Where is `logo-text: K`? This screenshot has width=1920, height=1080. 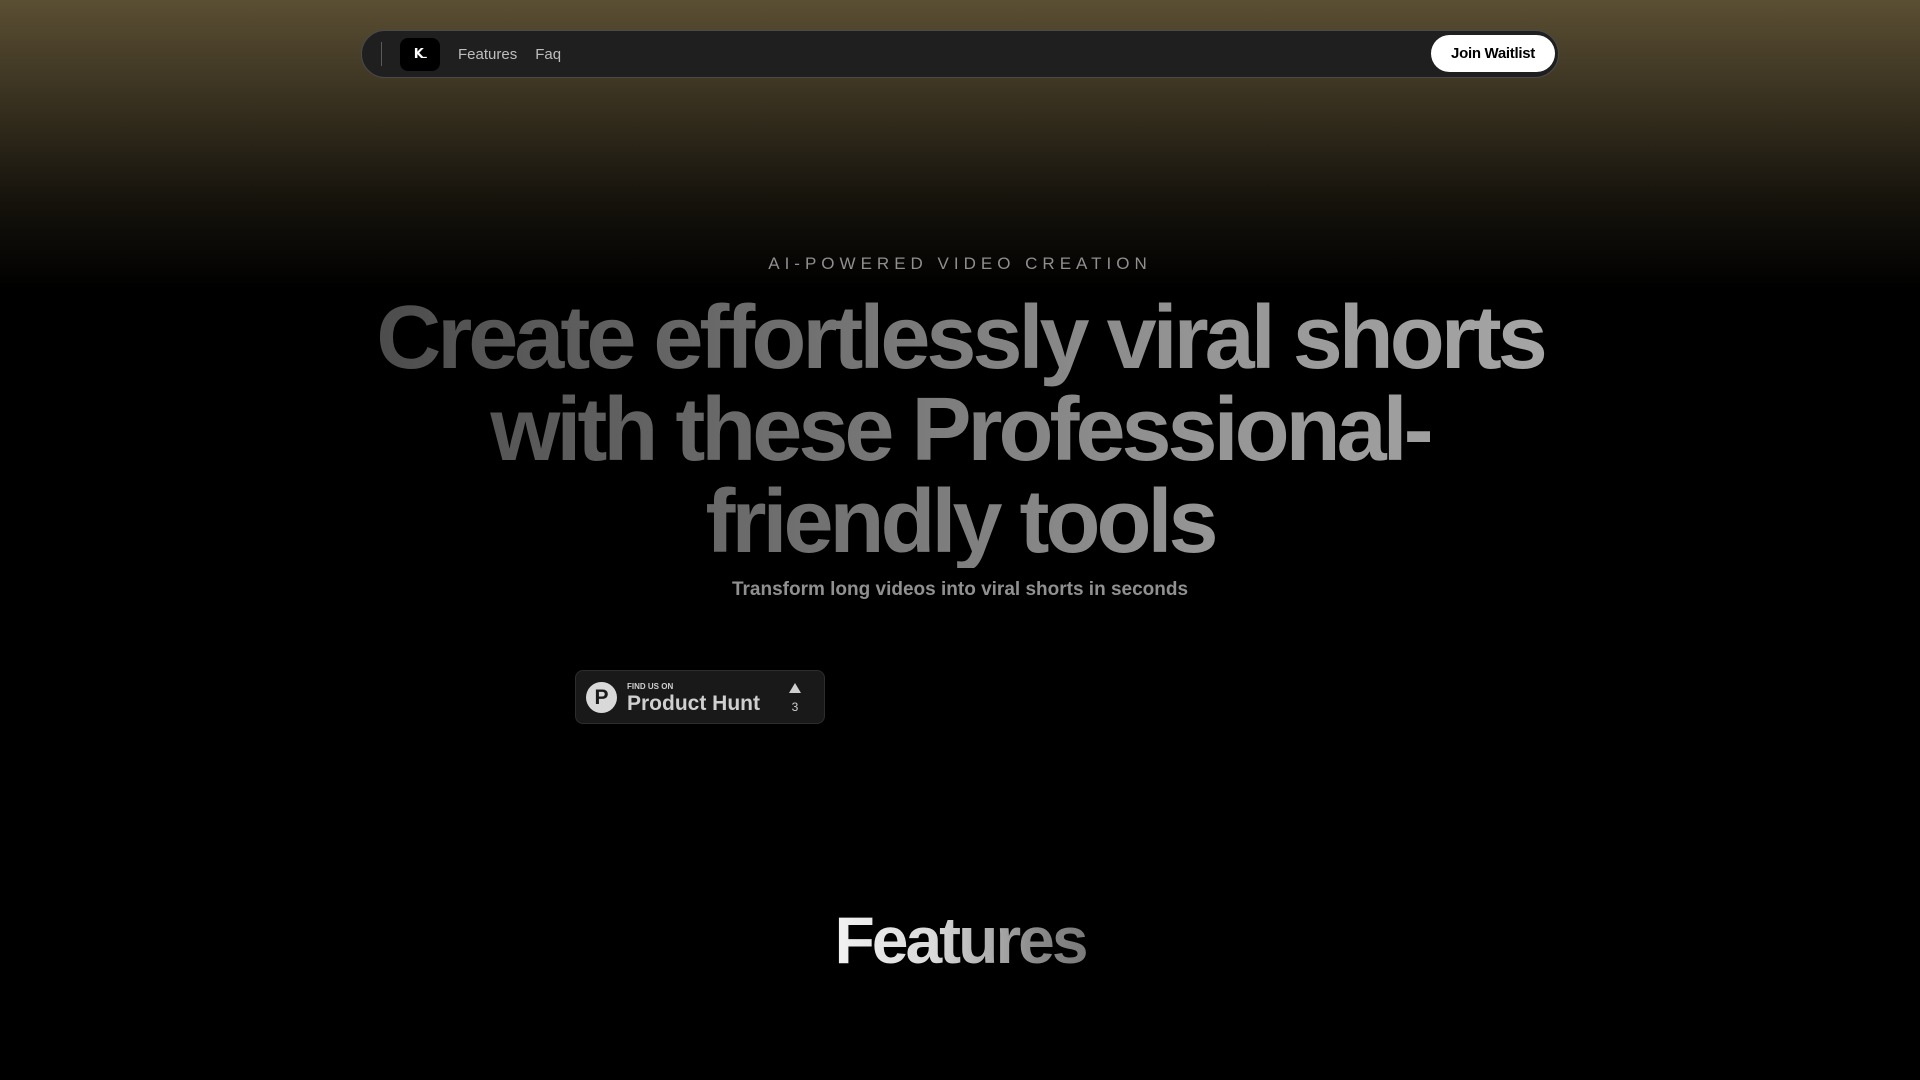 logo-text: K is located at coordinates (418, 54).